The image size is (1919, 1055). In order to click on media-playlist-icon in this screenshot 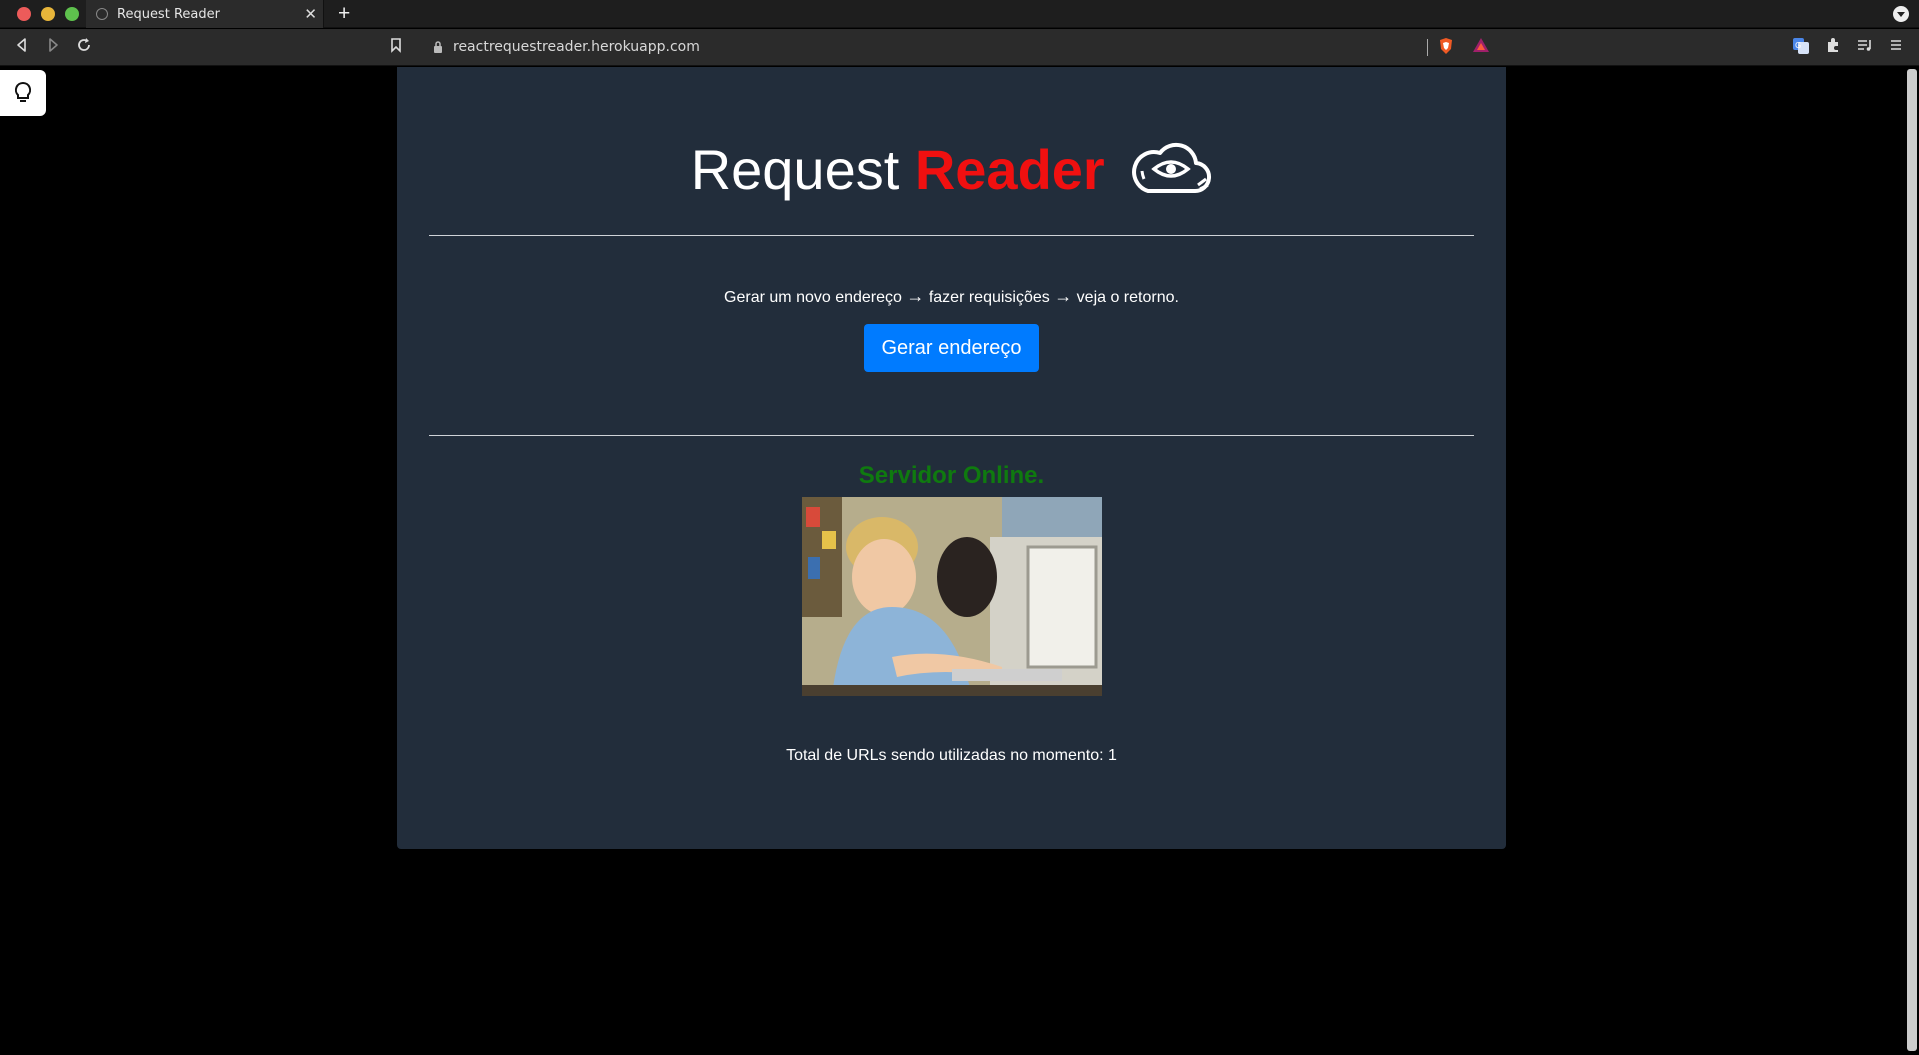, I will do `click(1865, 47)`.